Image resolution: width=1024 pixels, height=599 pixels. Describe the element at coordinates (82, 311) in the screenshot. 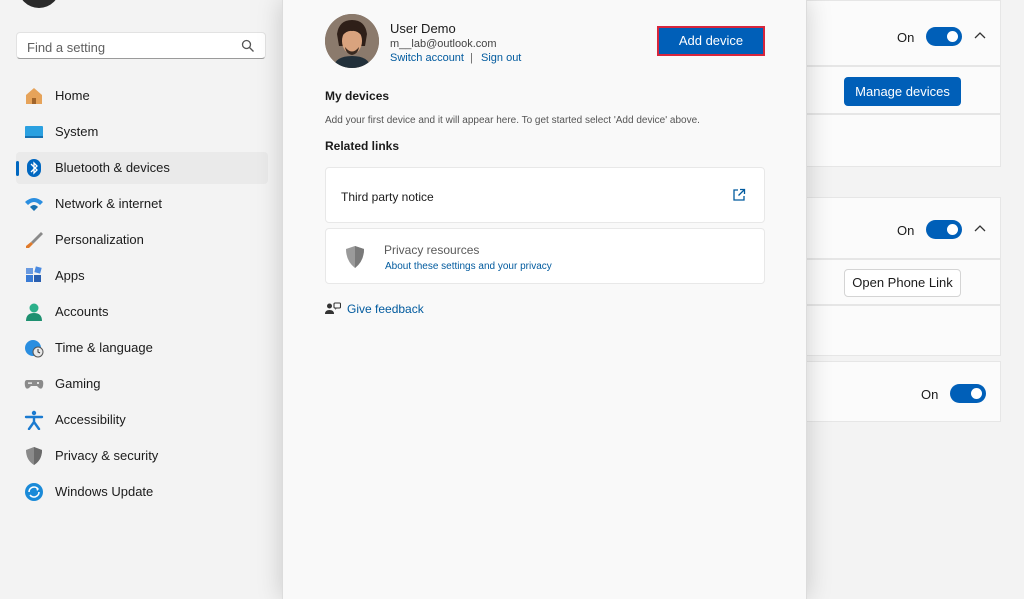

I see `sidebar-item-label: Accounts` at that location.